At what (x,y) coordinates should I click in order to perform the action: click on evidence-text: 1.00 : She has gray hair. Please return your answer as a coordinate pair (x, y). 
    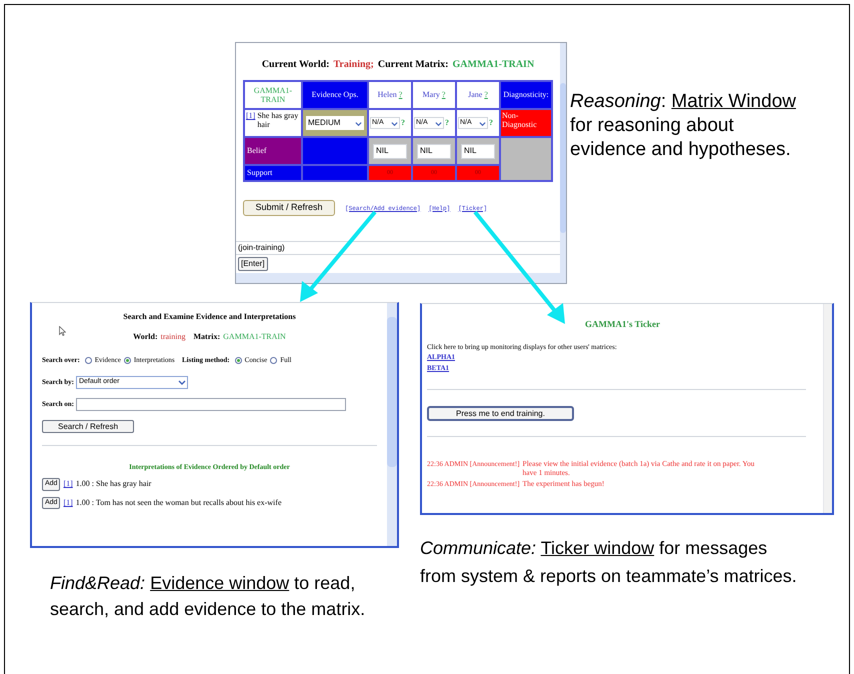
    Looking at the image, I should click on (114, 484).